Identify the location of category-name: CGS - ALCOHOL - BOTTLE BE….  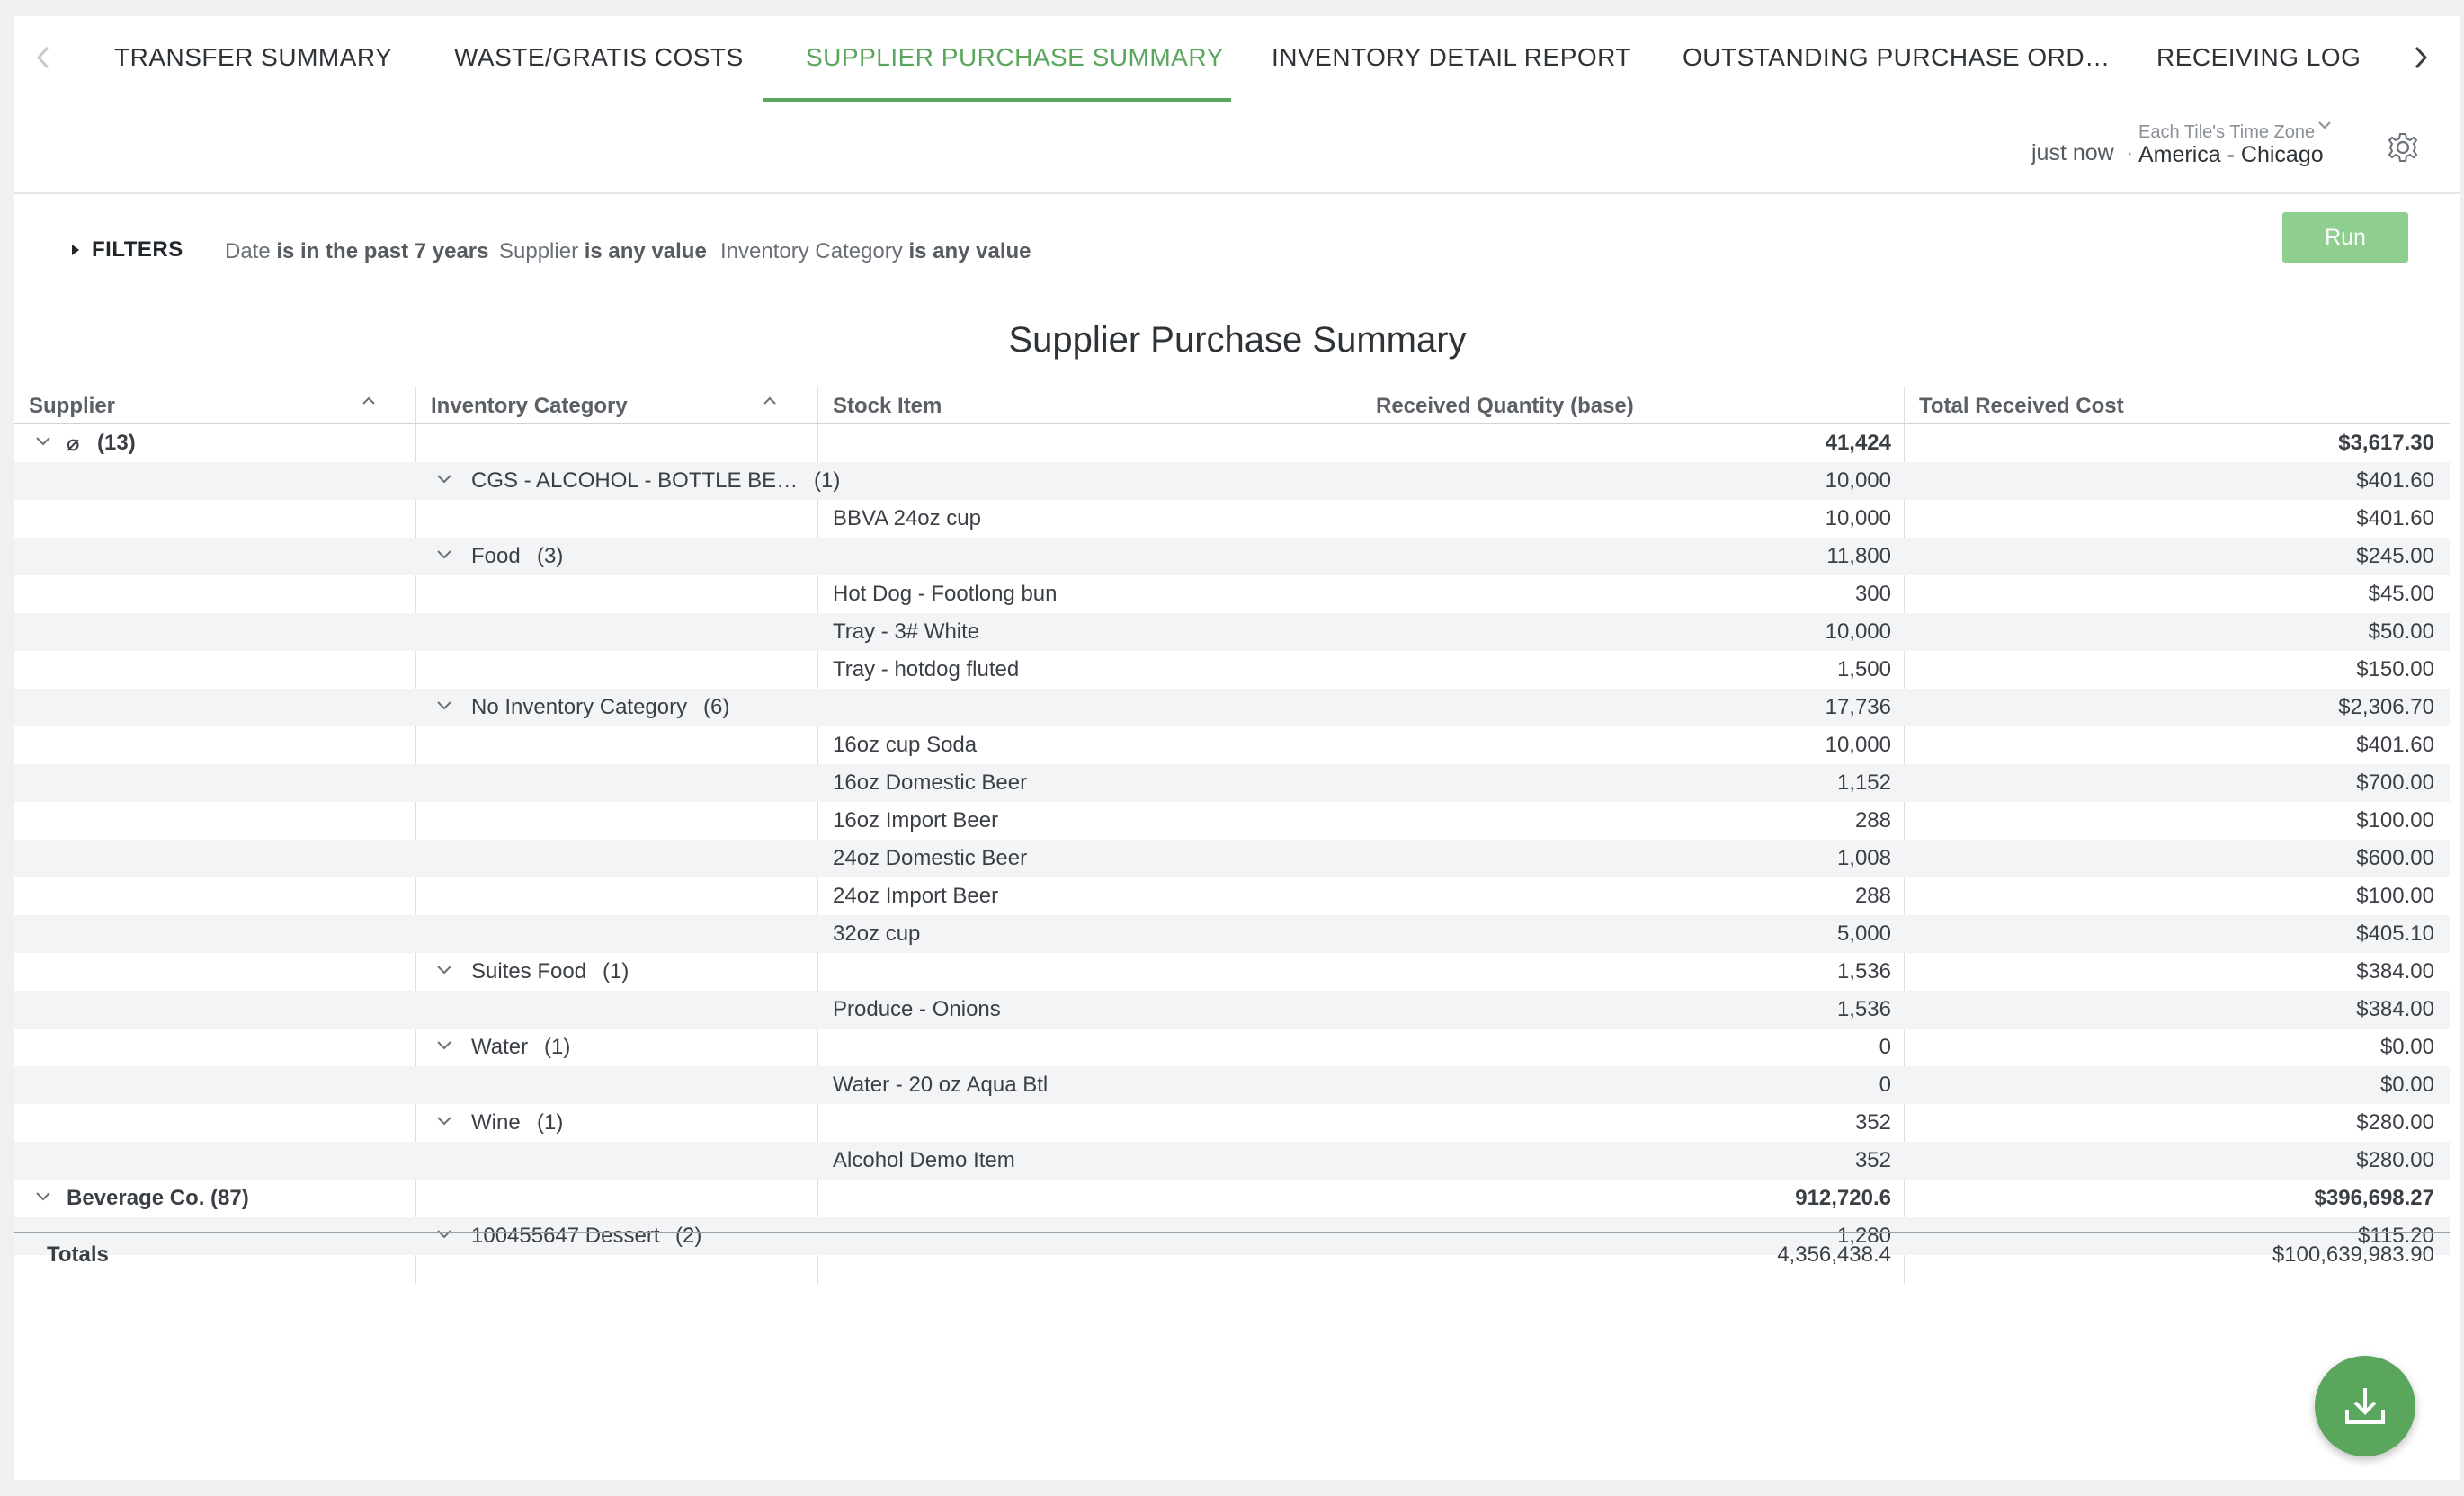
(635, 481).